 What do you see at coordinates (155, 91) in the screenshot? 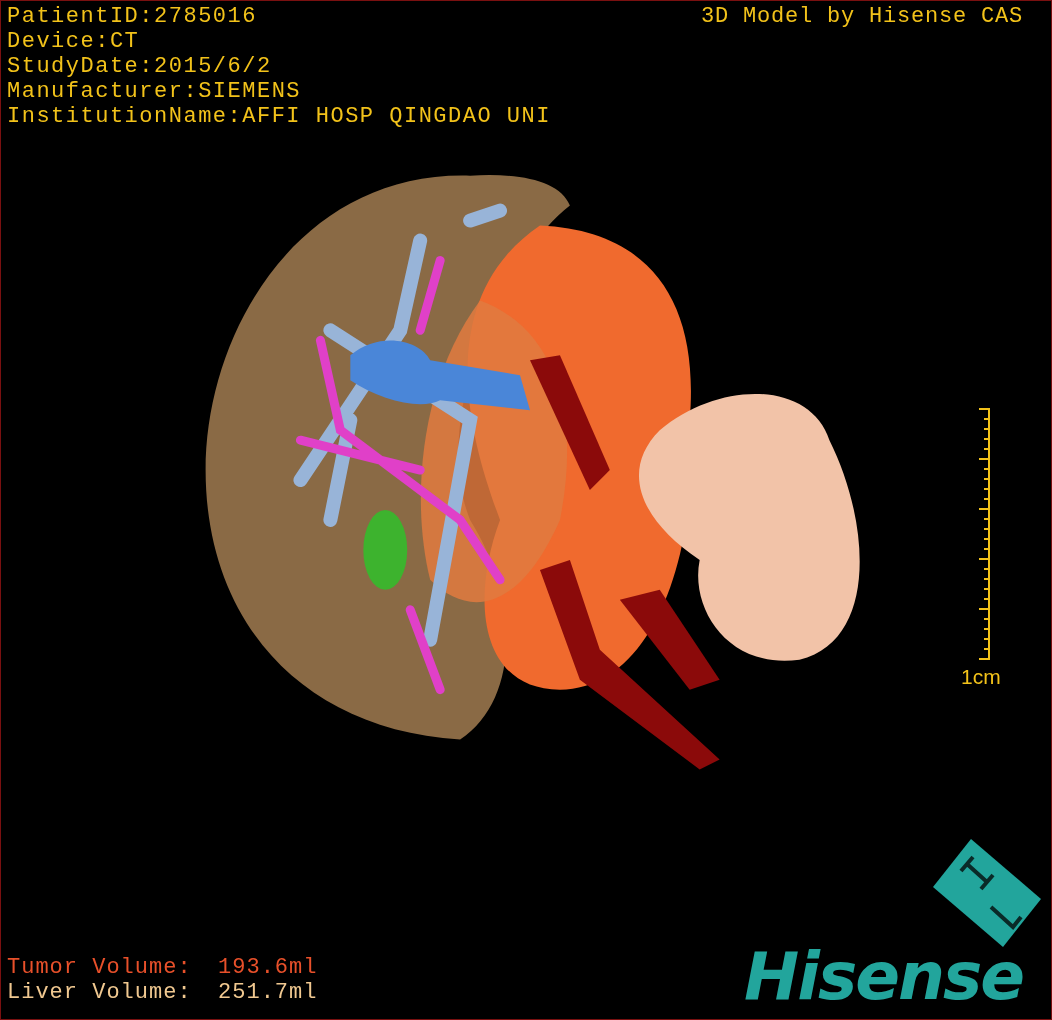
I see `info-text: Manufacturer:SIEMENS` at bounding box center [155, 91].